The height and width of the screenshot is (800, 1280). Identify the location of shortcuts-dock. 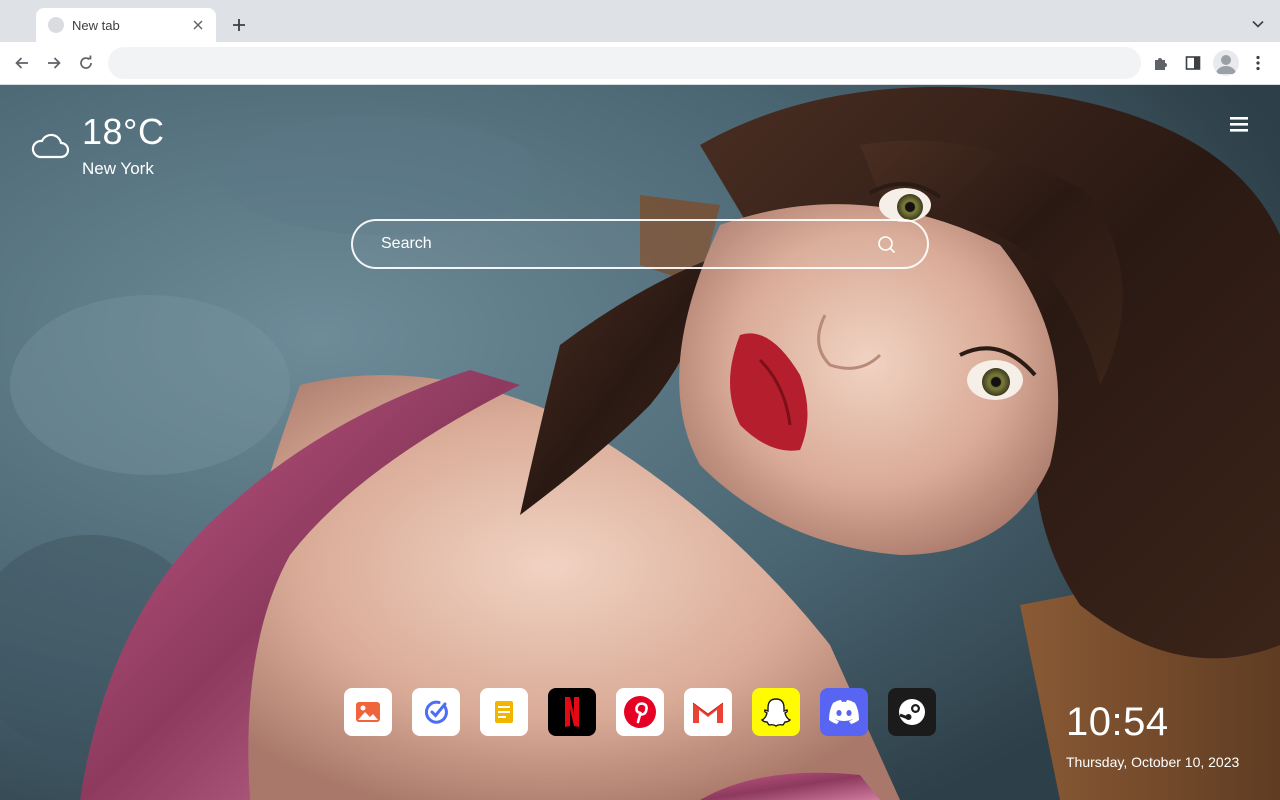
(640, 712).